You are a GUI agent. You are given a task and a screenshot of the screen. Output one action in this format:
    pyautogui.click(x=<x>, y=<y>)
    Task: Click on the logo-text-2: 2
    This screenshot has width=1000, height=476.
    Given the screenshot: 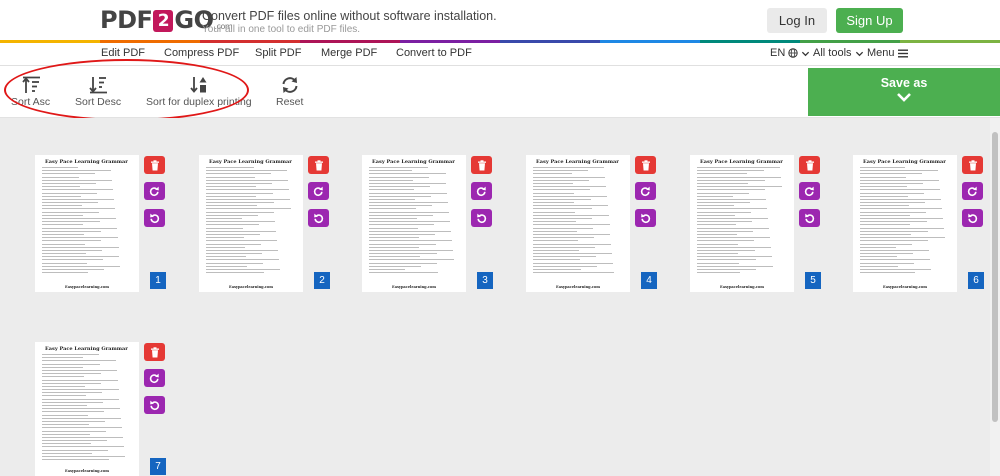 What is the action you would take?
    pyautogui.click(x=163, y=21)
    